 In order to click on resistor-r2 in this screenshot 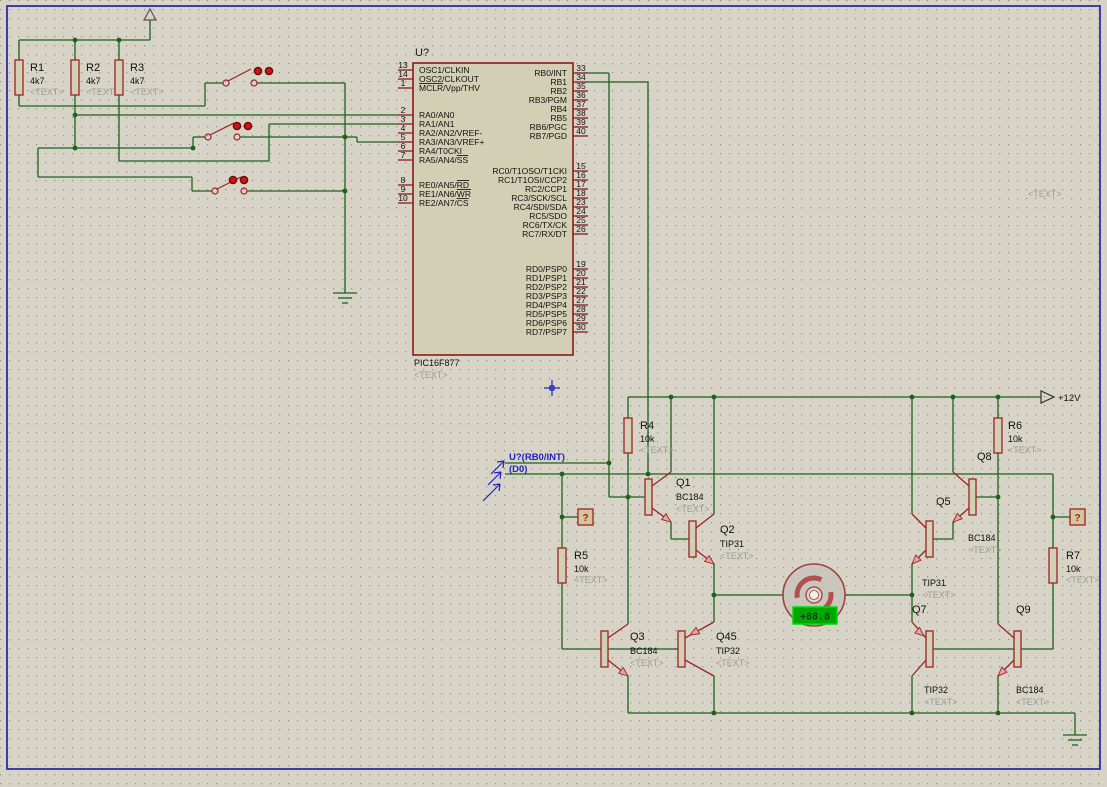, I will do `click(75, 77)`.